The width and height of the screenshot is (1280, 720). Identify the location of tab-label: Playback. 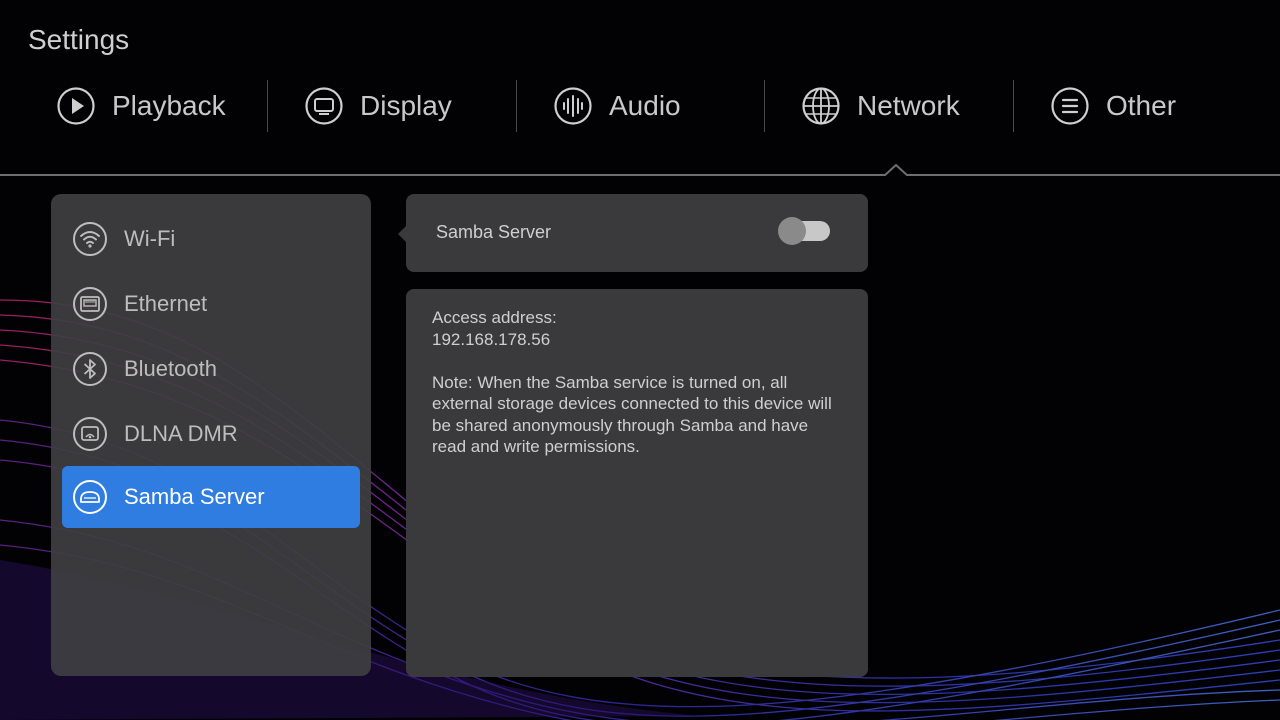
(169, 105).